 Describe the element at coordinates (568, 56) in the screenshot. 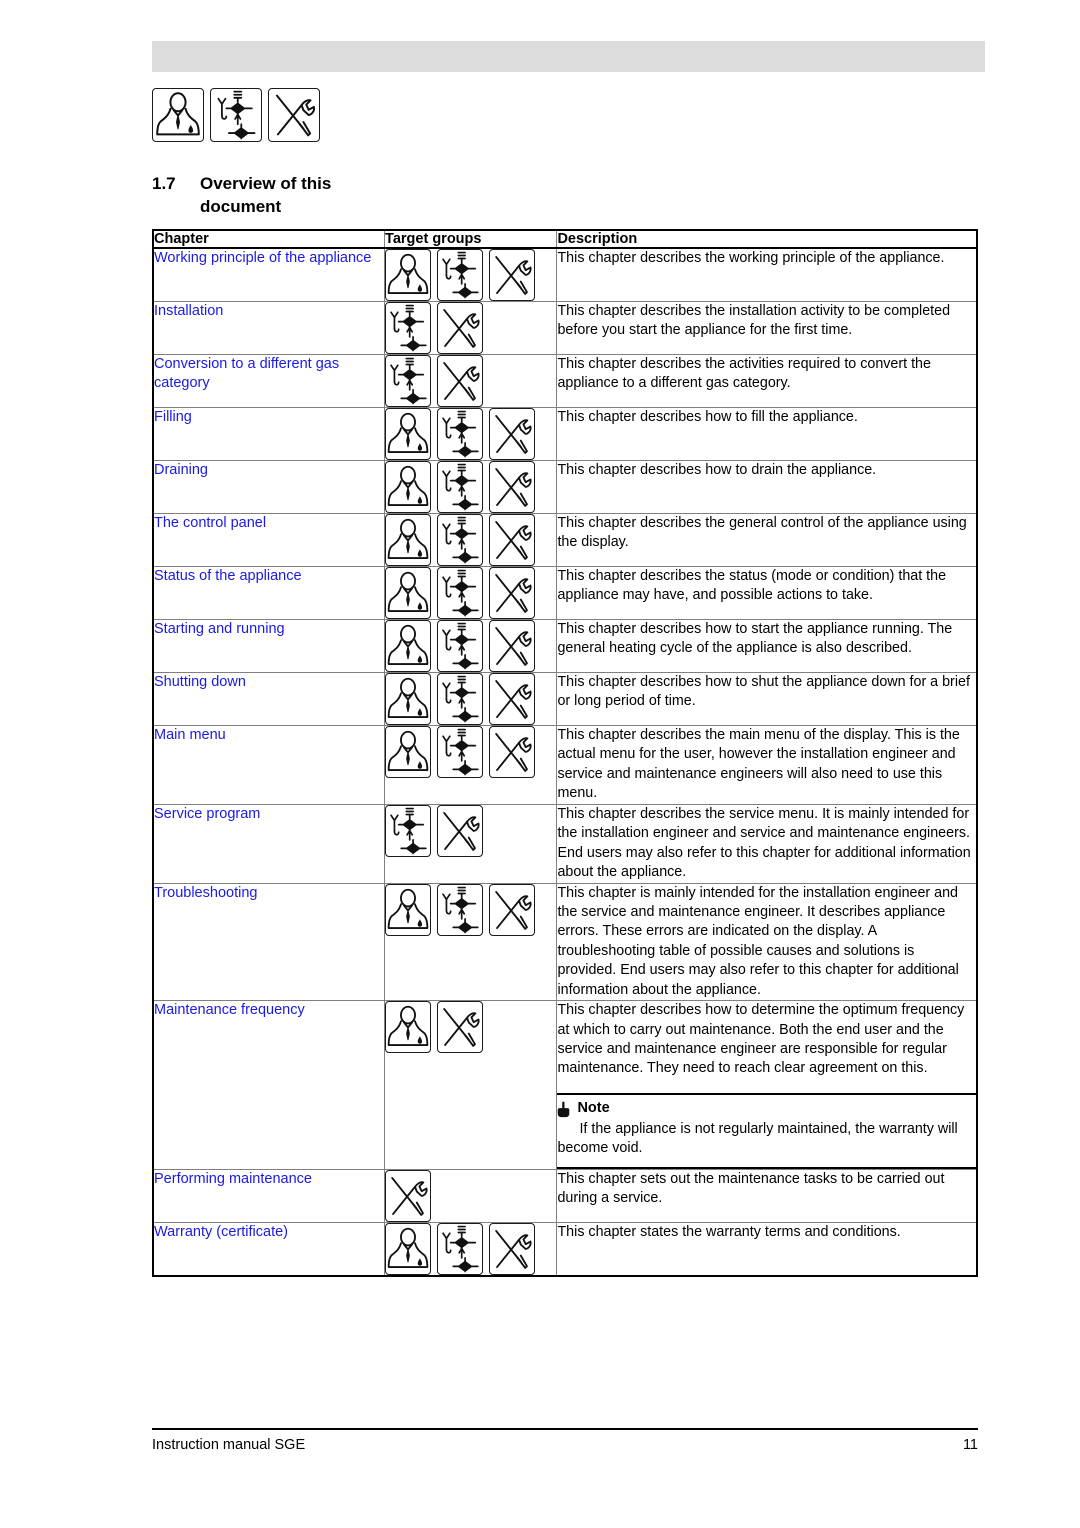

I see `page-header-band` at that location.